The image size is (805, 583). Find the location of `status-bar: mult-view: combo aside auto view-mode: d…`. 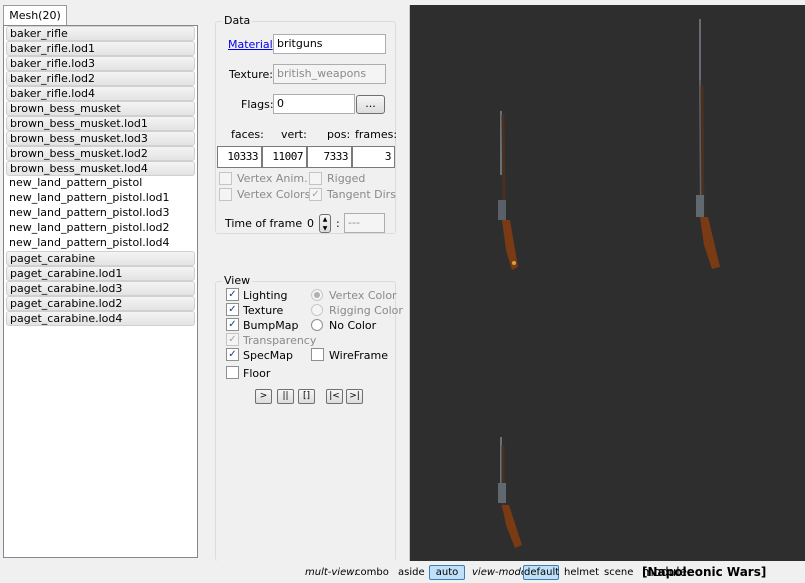

status-bar: mult-view: combo aside auto view-mode: d… is located at coordinates (552, 572).